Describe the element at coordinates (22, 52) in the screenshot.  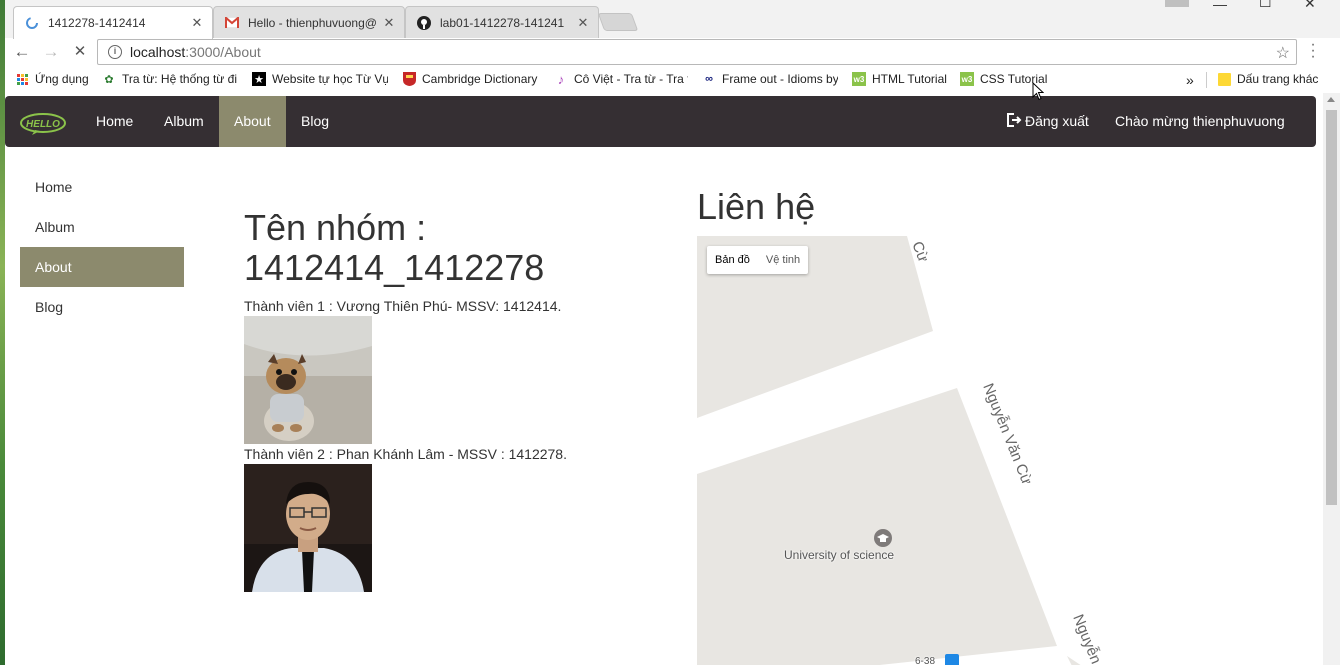
I see `back-icon: ←` at that location.